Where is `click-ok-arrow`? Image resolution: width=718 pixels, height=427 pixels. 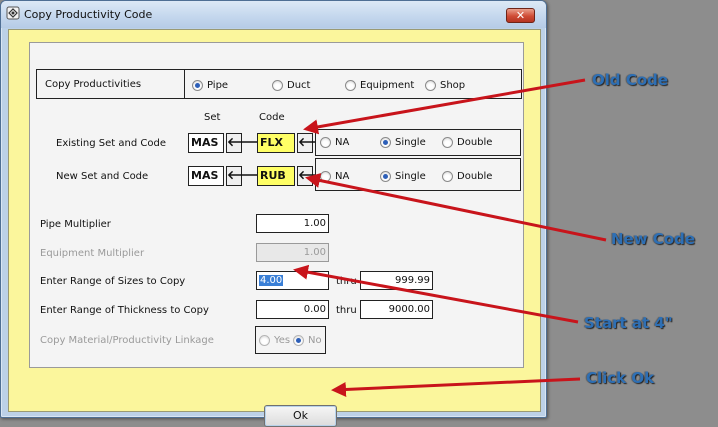
click-ok-arrow is located at coordinates (456, 387).